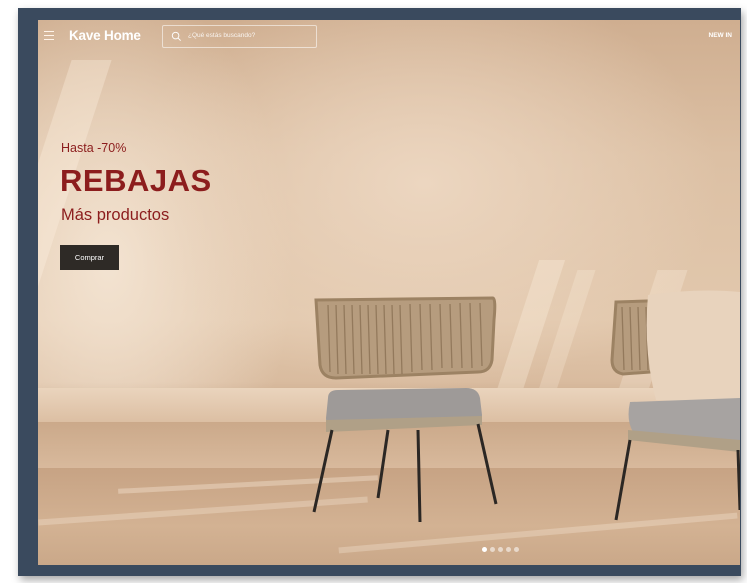 The width and height of the screenshot is (747, 583). I want to click on chair-left, so click(405, 409).